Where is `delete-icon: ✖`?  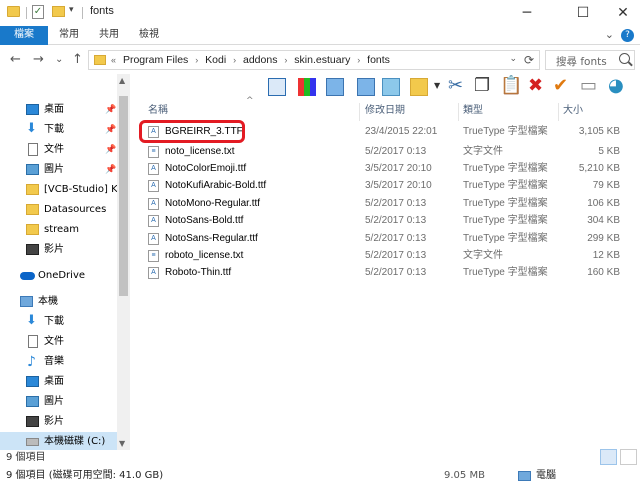 delete-icon: ✖ is located at coordinates (535, 86).